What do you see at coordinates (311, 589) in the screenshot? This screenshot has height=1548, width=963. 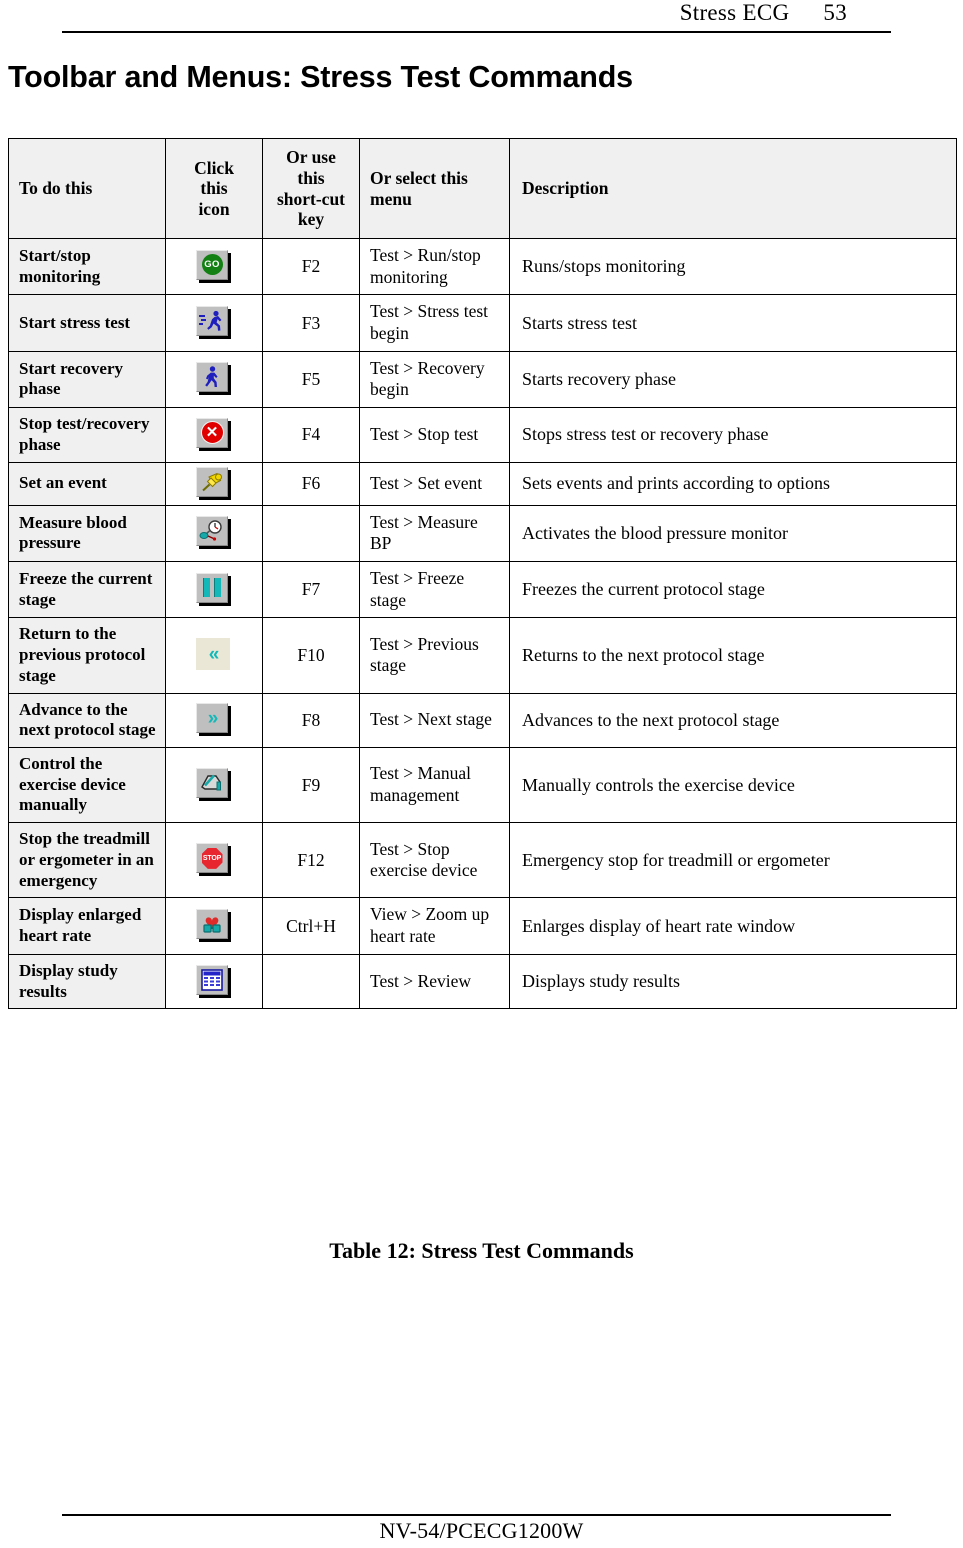 I see `cell-shortcut-key: F7` at bounding box center [311, 589].